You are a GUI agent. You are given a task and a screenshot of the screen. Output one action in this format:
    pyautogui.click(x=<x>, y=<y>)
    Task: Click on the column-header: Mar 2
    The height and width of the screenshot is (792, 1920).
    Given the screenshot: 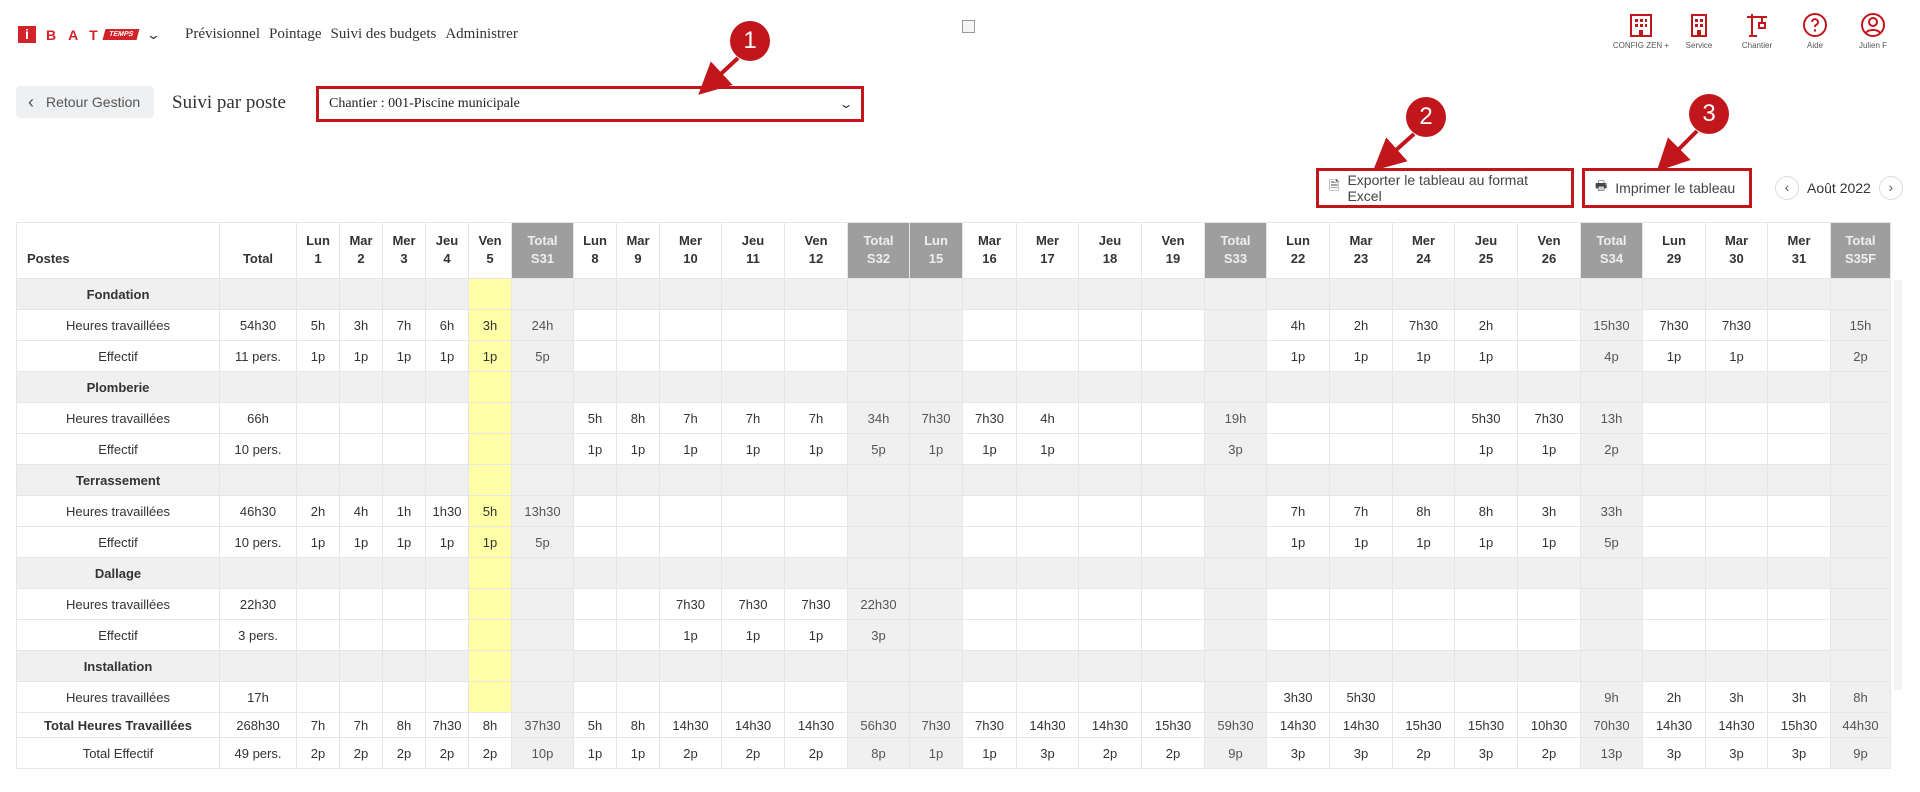 What is the action you would take?
    pyautogui.click(x=361, y=250)
    